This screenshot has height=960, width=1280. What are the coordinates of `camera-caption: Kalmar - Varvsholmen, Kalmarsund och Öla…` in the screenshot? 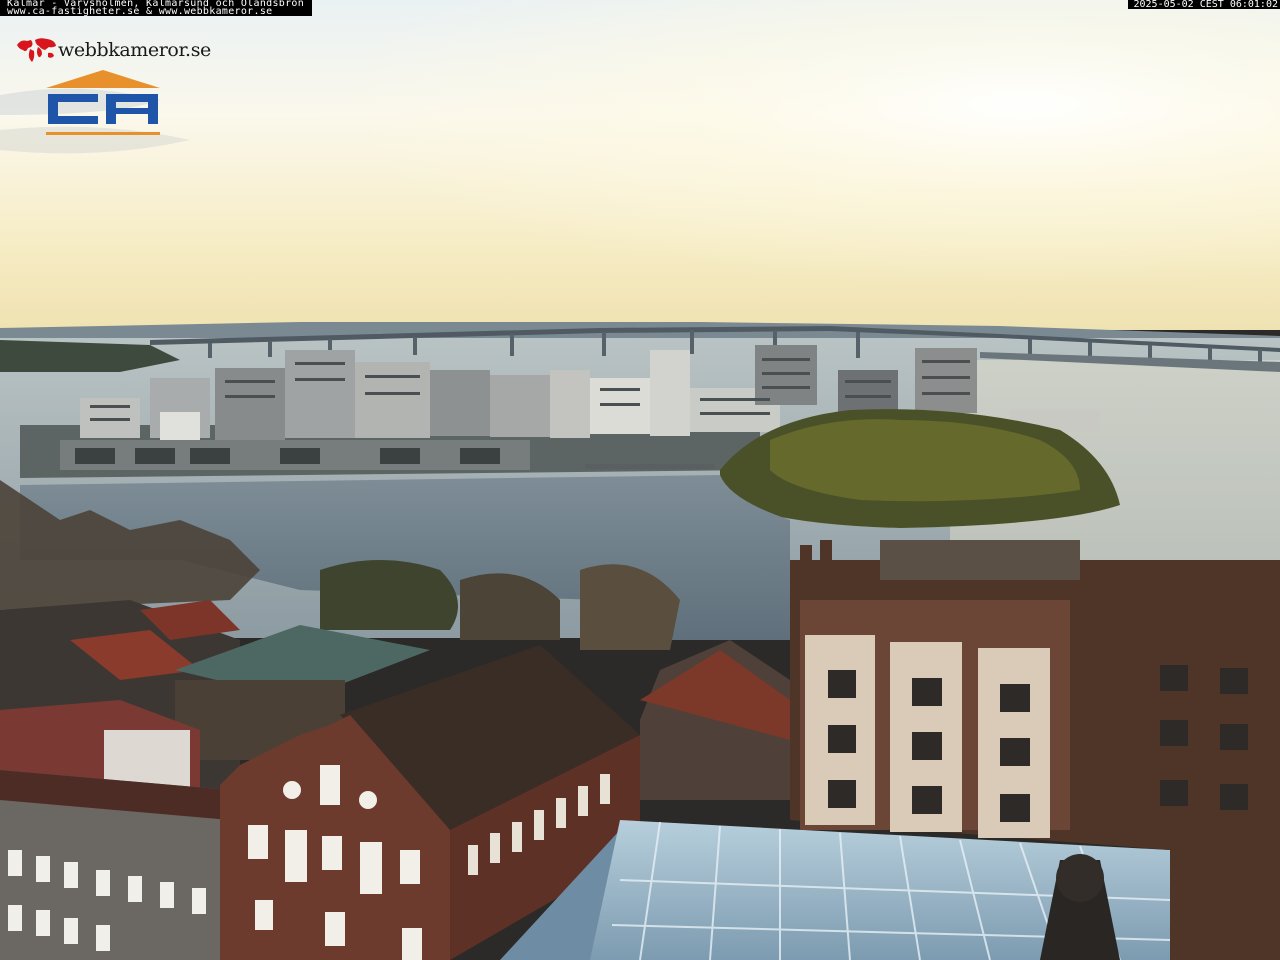 It's located at (156, 8).